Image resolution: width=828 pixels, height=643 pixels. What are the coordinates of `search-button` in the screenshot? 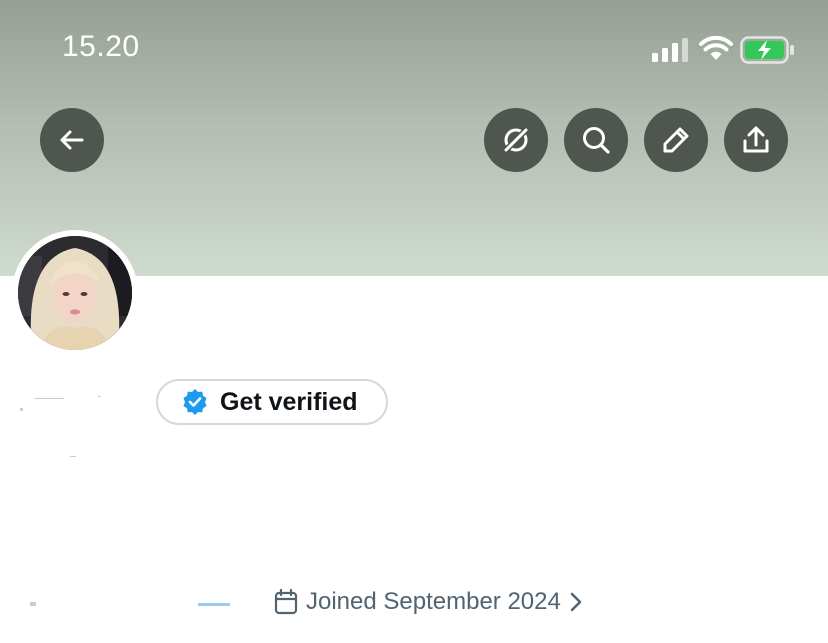 It's located at (596, 140).